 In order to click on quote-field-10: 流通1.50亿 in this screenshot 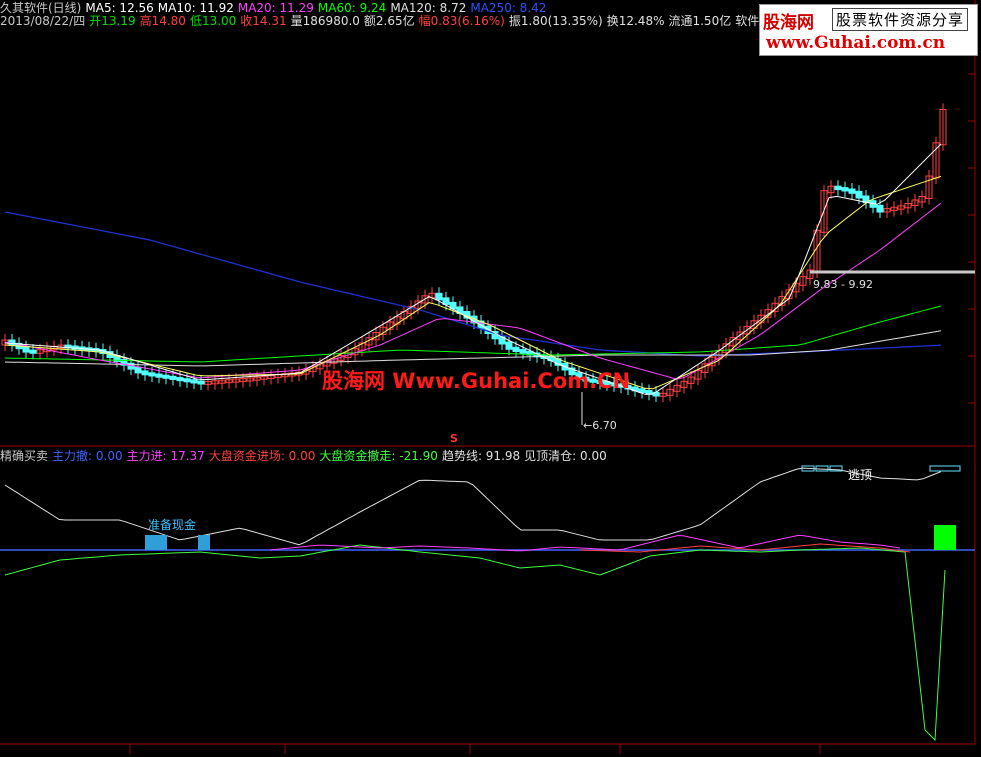, I will do `click(700, 21)`.